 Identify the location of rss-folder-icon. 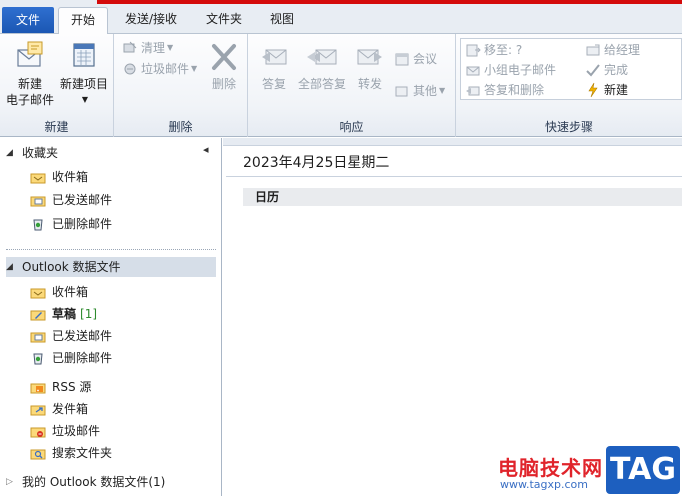
(38, 387).